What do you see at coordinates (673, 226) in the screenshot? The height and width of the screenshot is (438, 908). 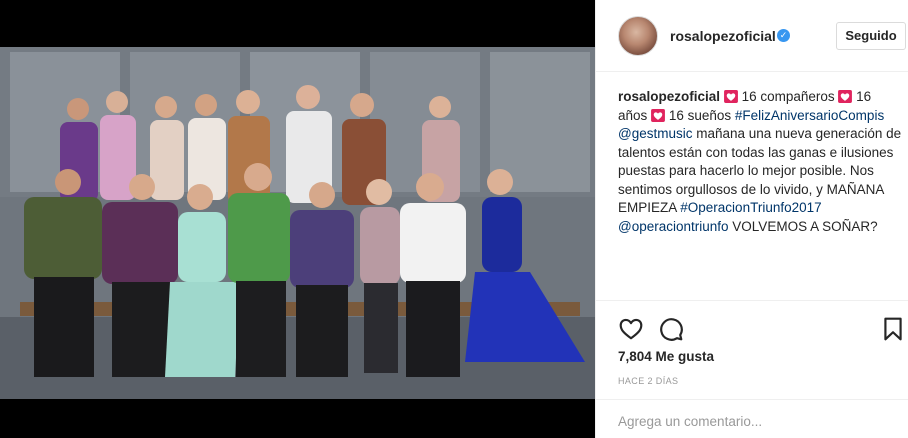 I see `mention-link-operaciontriunfo: @operaciontriunfo` at bounding box center [673, 226].